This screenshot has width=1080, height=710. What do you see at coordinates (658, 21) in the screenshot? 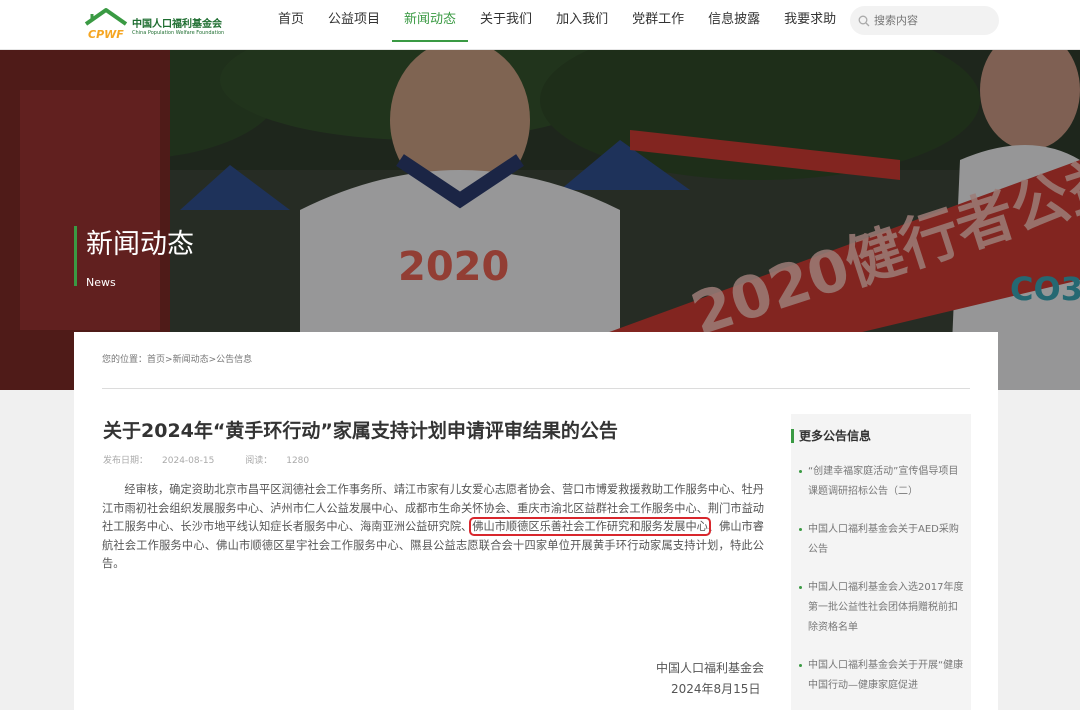
I see `nav-item-party: 党群工作` at bounding box center [658, 21].